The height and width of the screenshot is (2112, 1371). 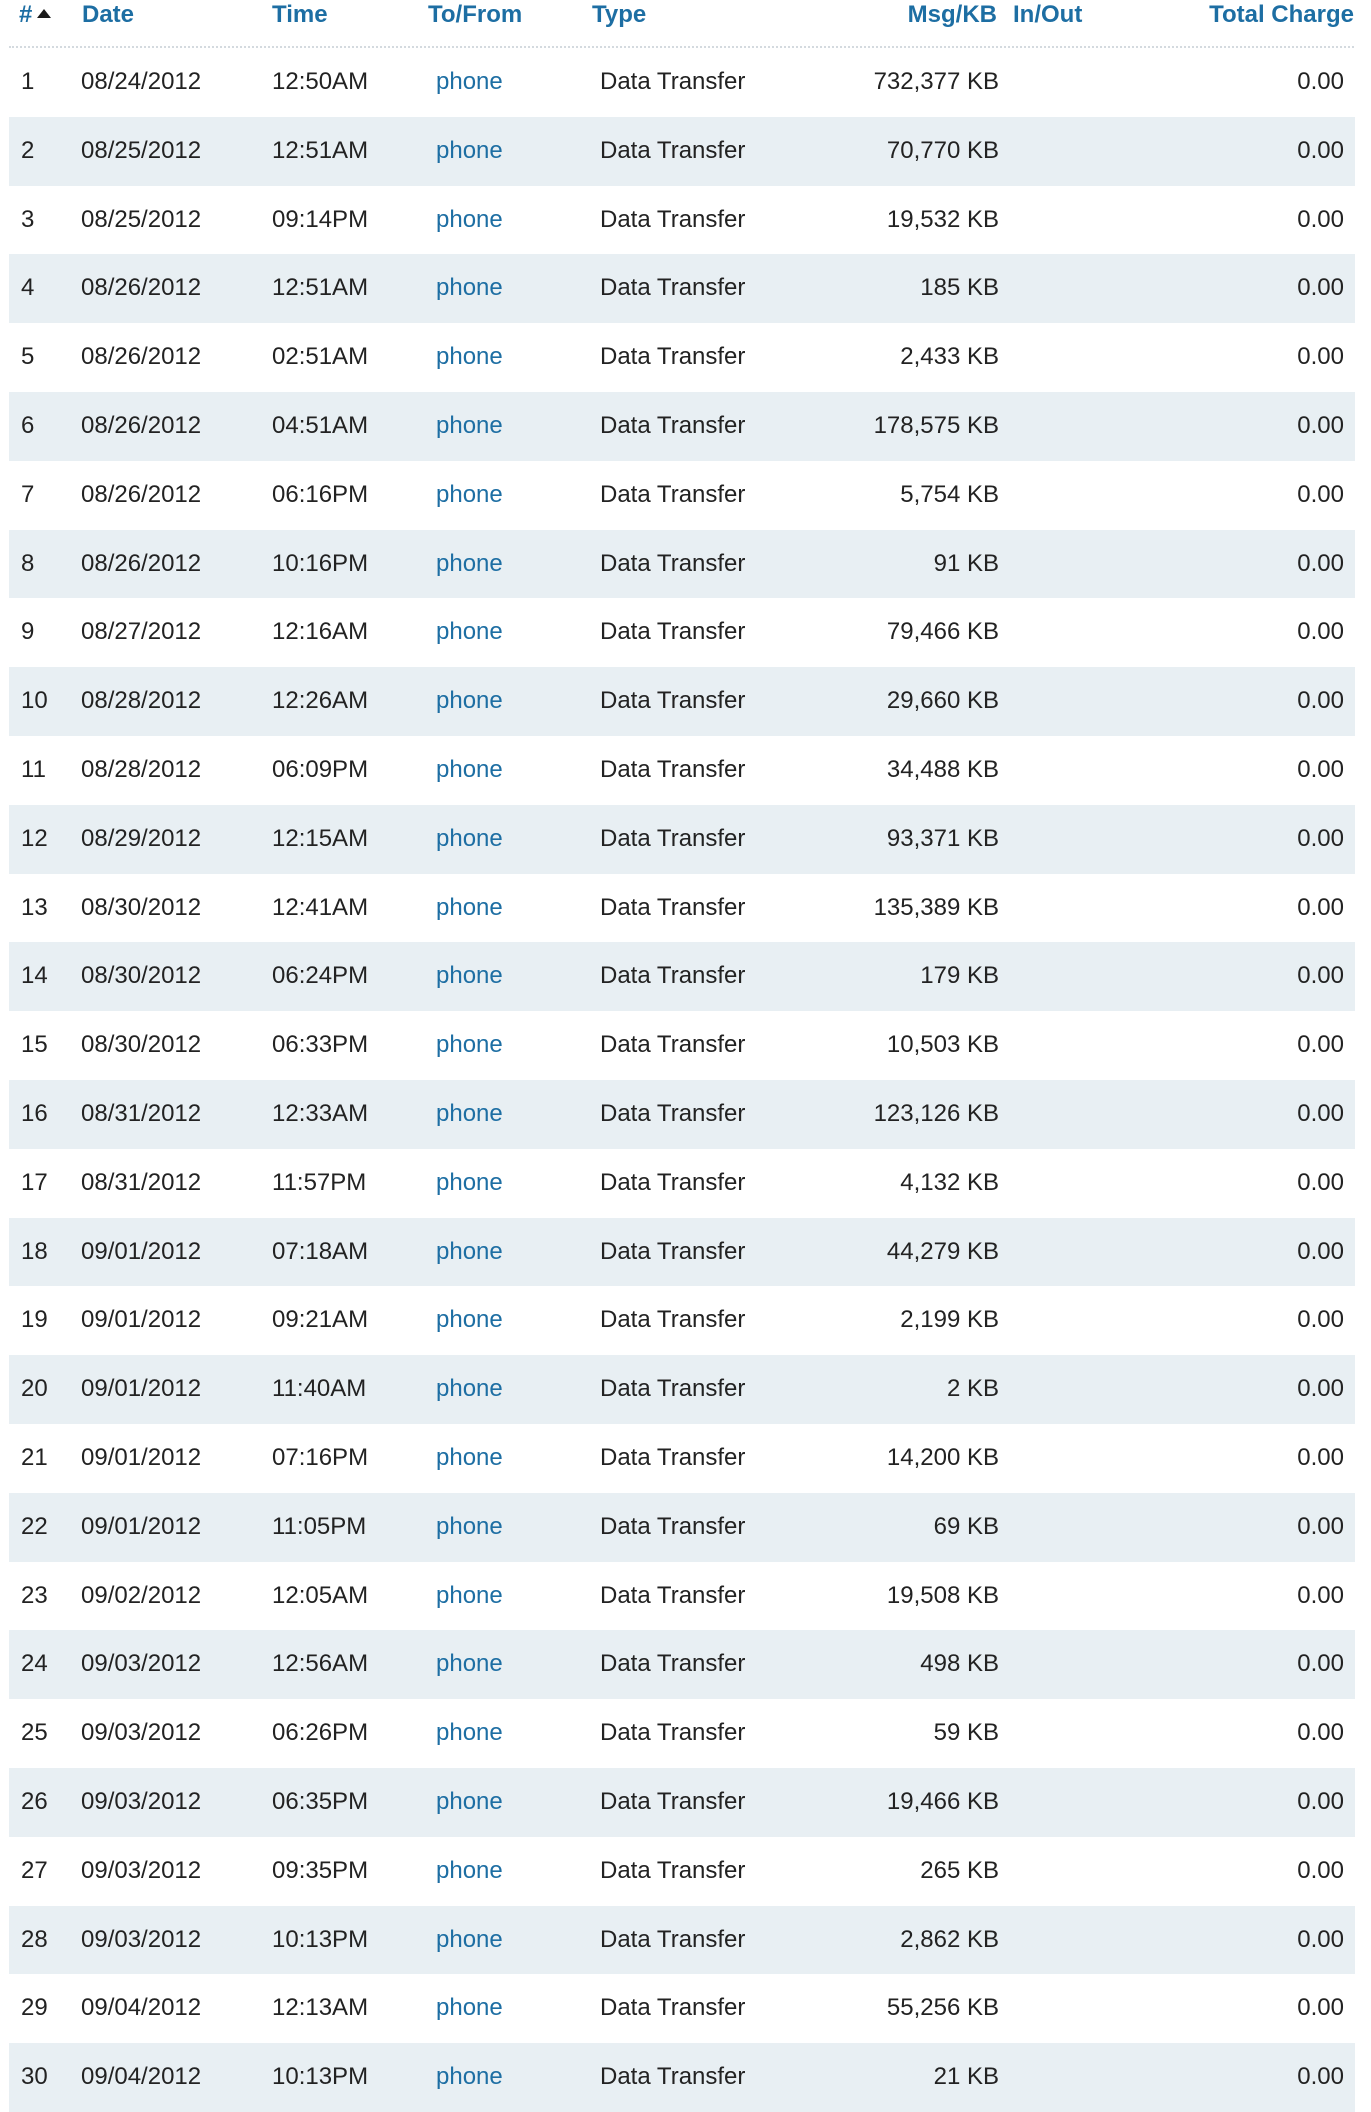 What do you see at coordinates (108, 15) in the screenshot?
I see `column-header-date: Date` at bounding box center [108, 15].